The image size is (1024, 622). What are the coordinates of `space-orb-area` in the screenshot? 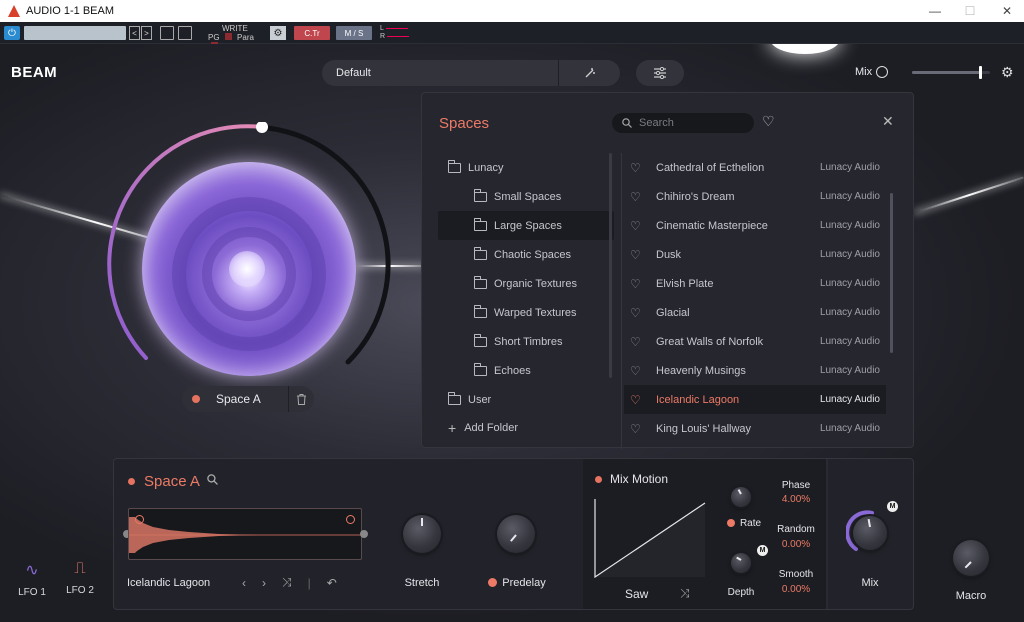 It's located at (252, 252).